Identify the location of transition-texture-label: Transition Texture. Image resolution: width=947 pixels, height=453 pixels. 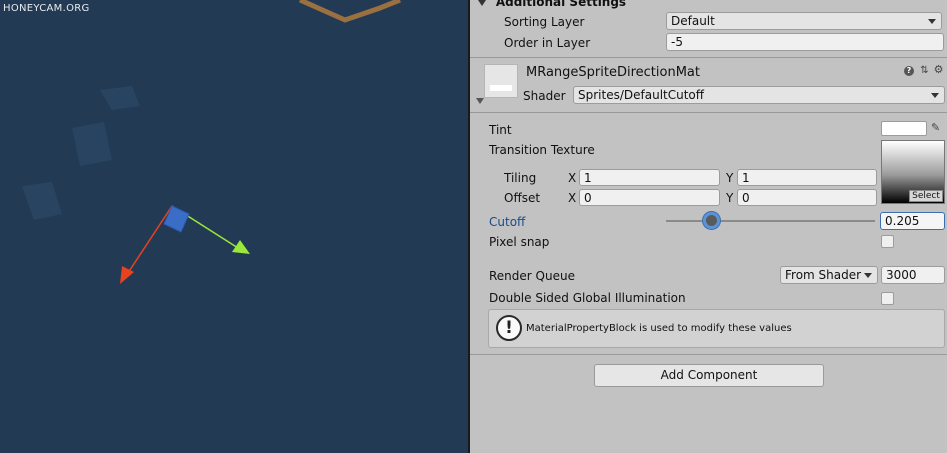
(542, 150).